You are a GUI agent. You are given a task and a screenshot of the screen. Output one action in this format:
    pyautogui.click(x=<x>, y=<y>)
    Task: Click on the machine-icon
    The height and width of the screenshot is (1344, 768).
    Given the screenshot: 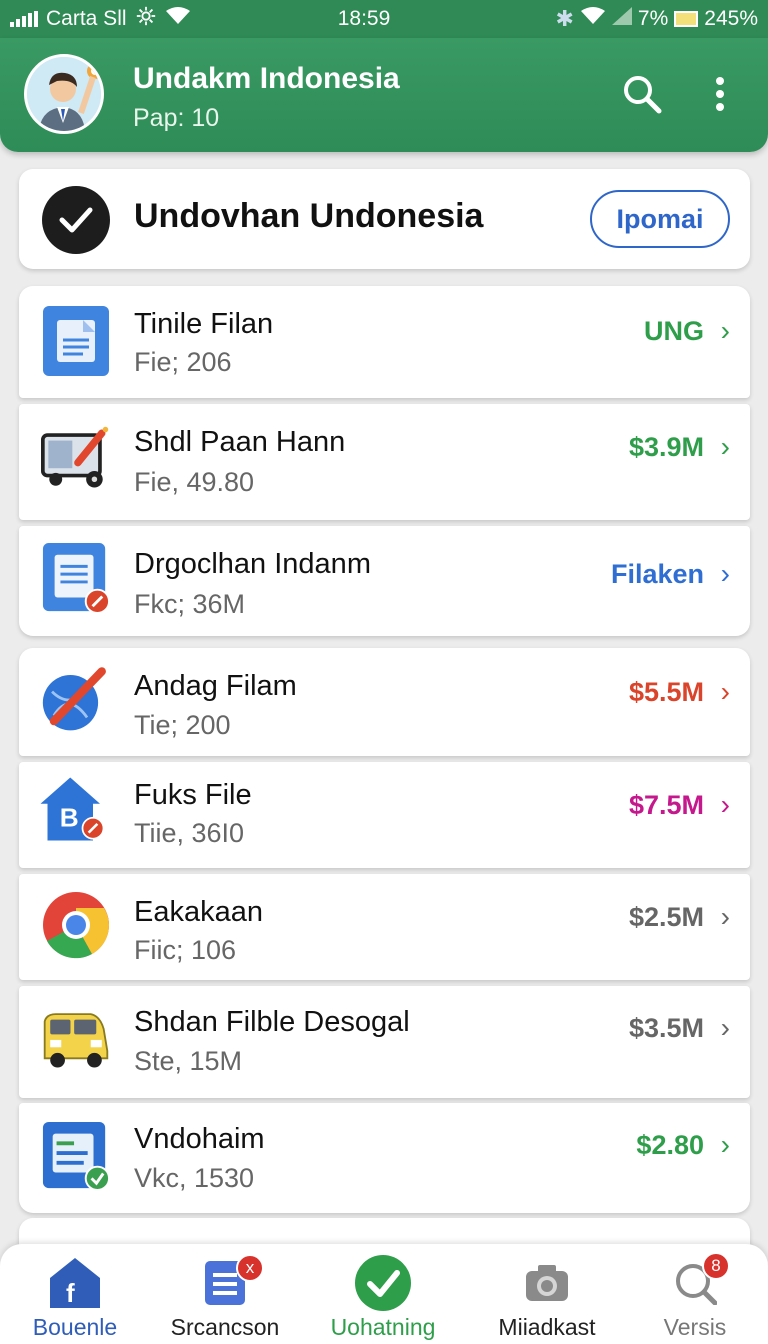 What is the action you would take?
    pyautogui.click(x=76, y=459)
    